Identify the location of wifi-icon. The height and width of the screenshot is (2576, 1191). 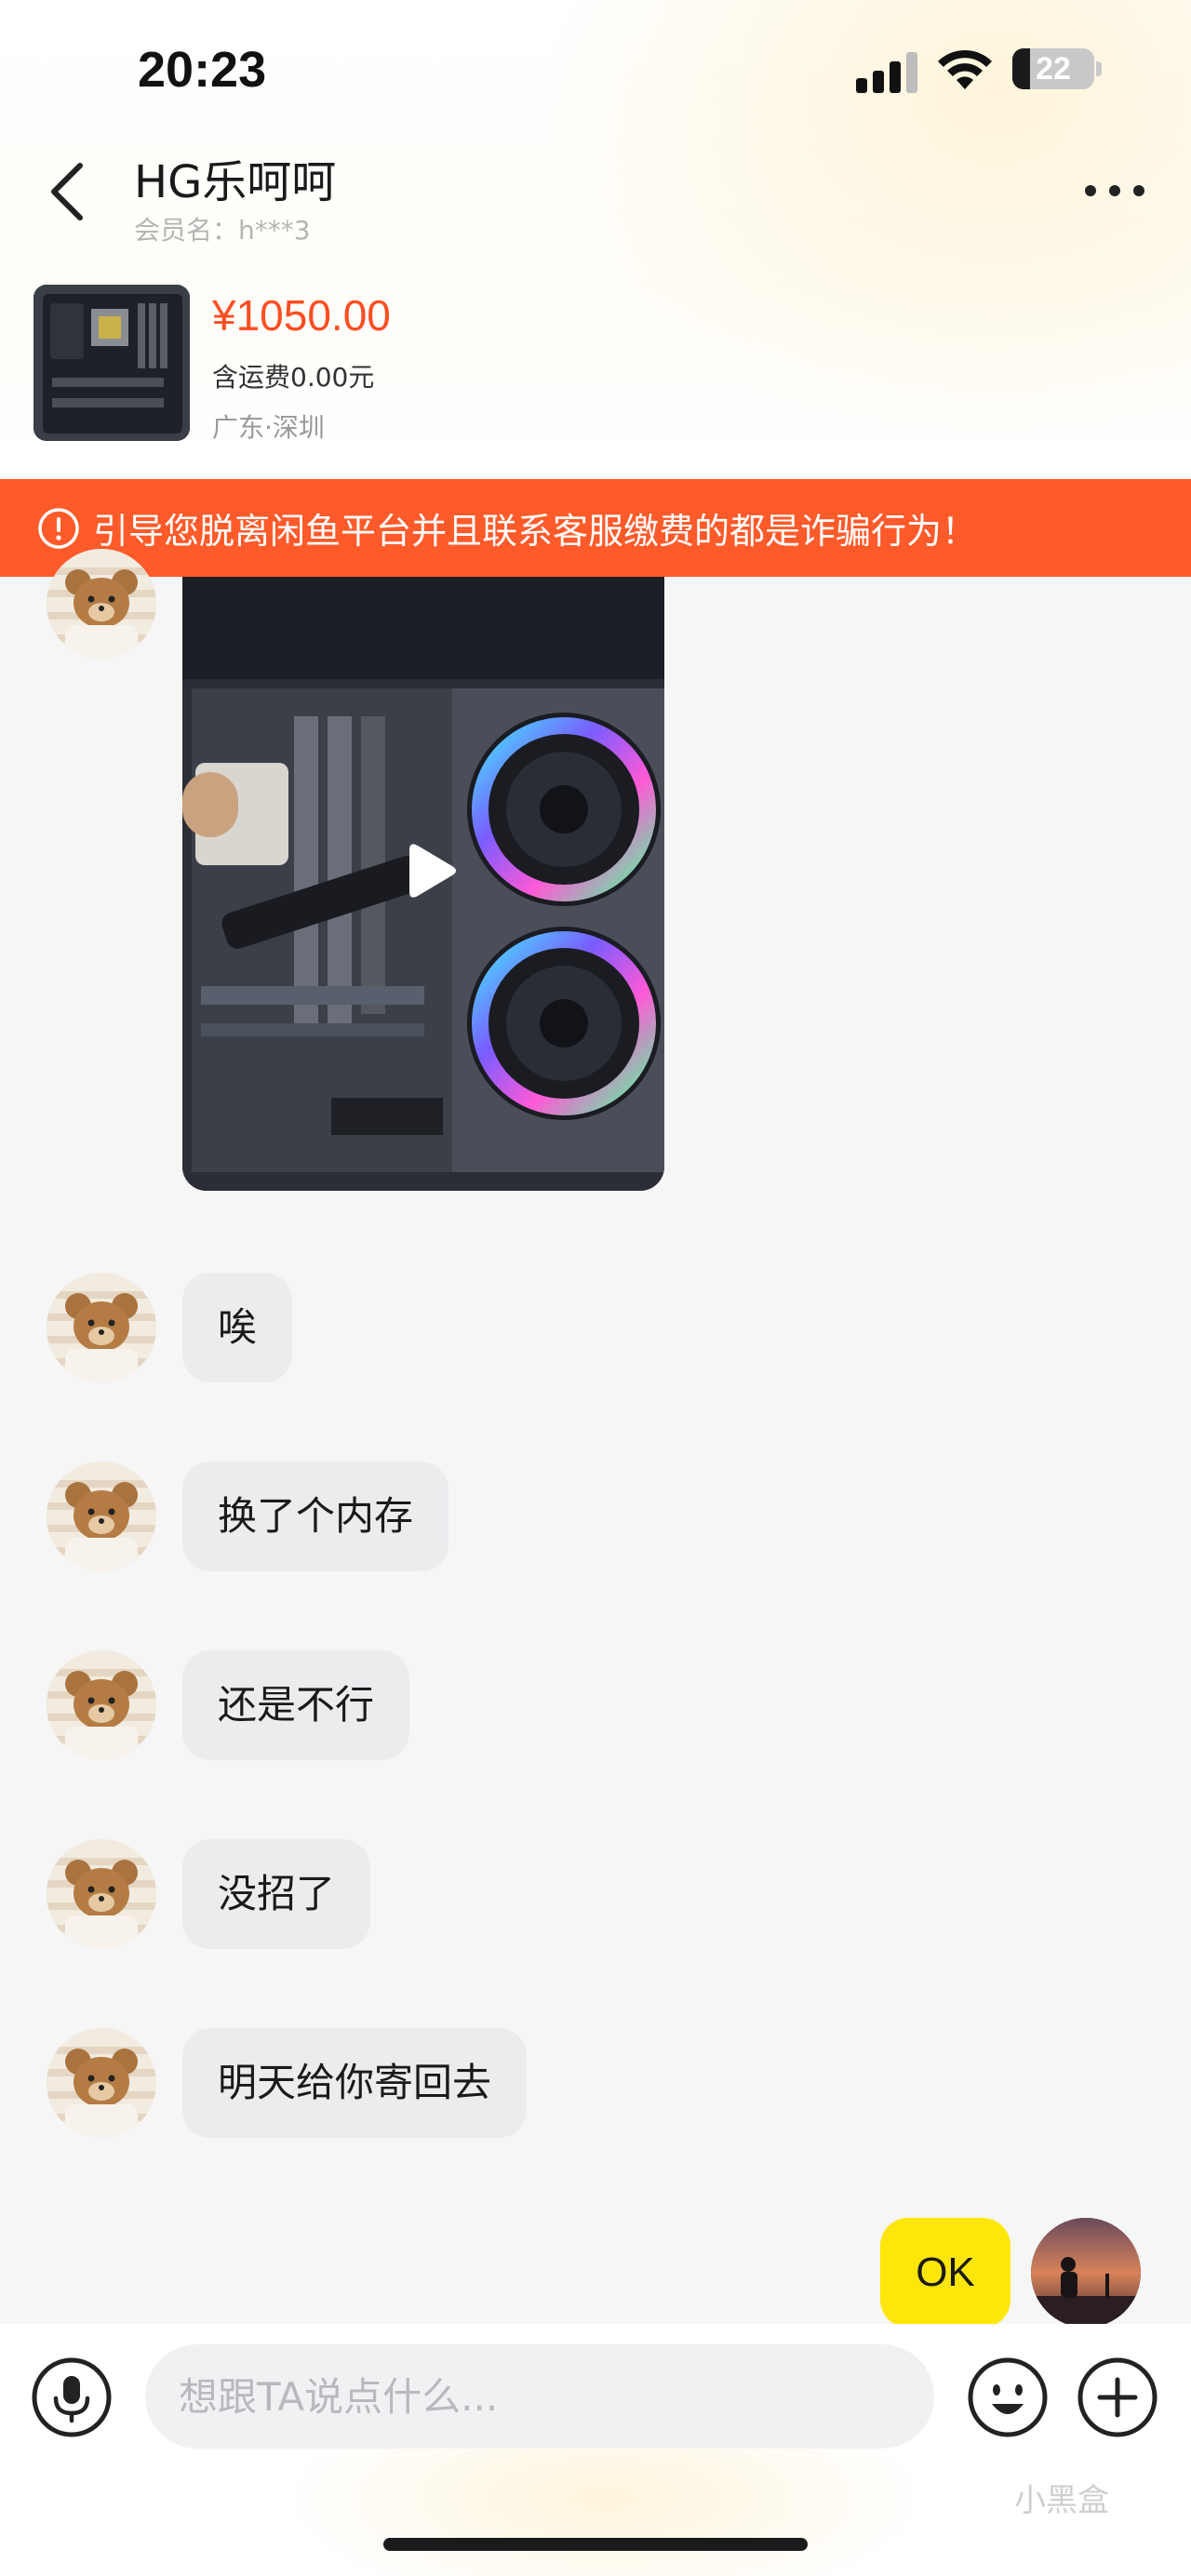
(965, 69).